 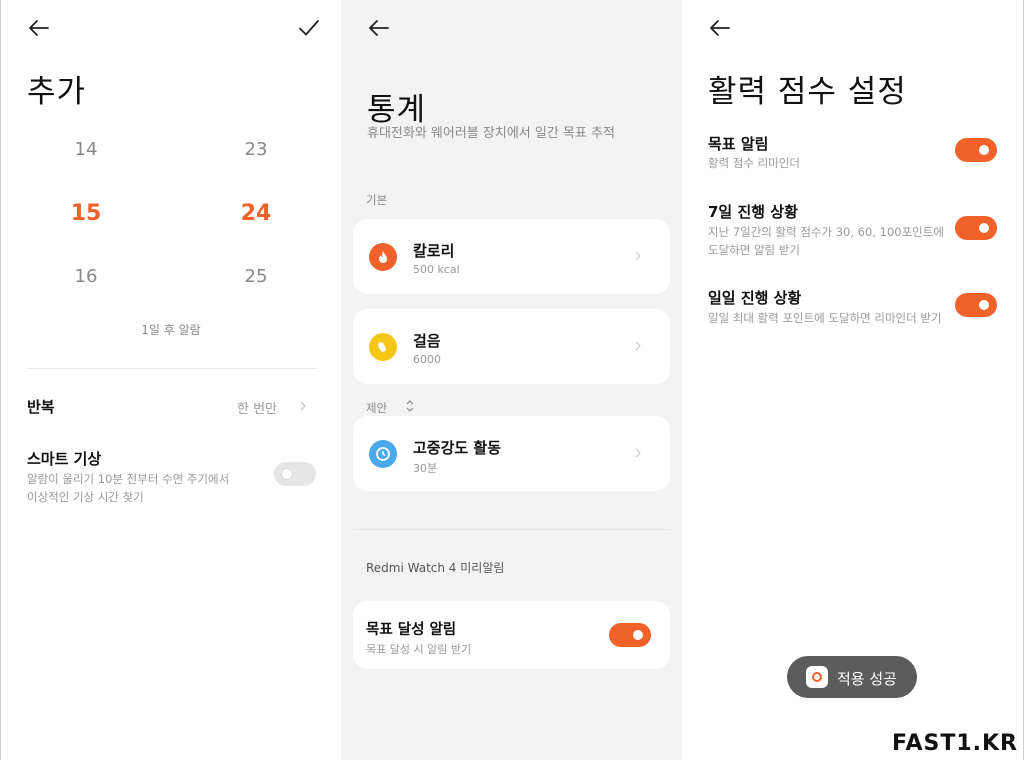 I want to click on card-title: 고중강도 활동, so click(x=457, y=448).